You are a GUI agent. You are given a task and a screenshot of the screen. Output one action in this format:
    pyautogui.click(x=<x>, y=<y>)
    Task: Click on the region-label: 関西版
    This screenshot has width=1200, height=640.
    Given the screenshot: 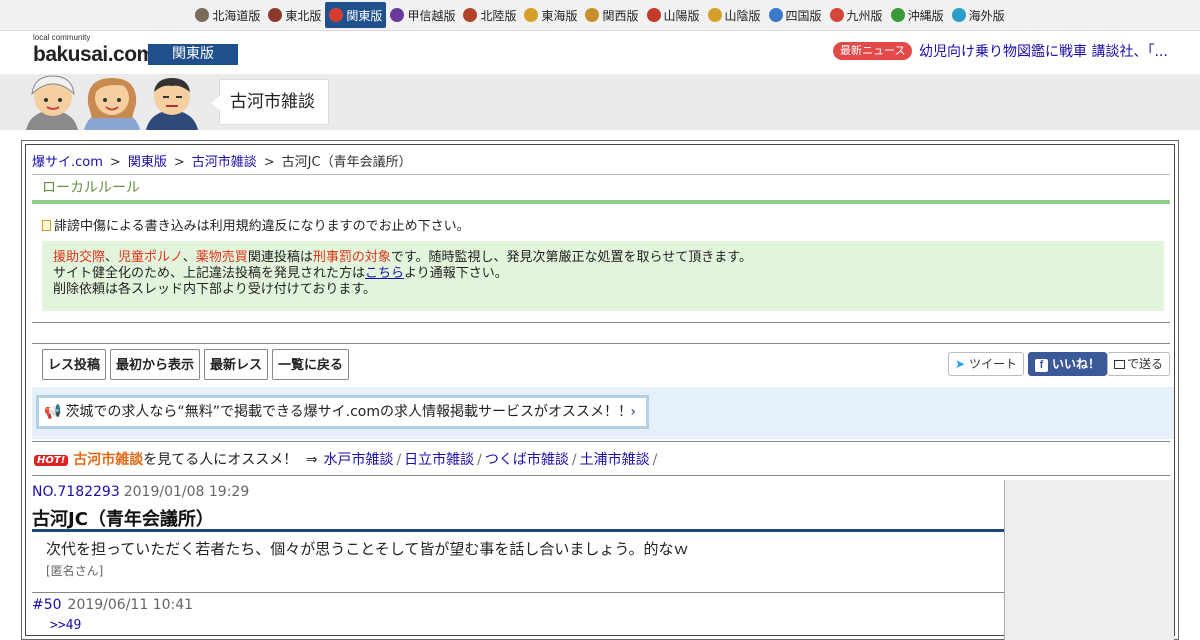 What is the action you would take?
    pyautogui.click(x=620, y=15)
    